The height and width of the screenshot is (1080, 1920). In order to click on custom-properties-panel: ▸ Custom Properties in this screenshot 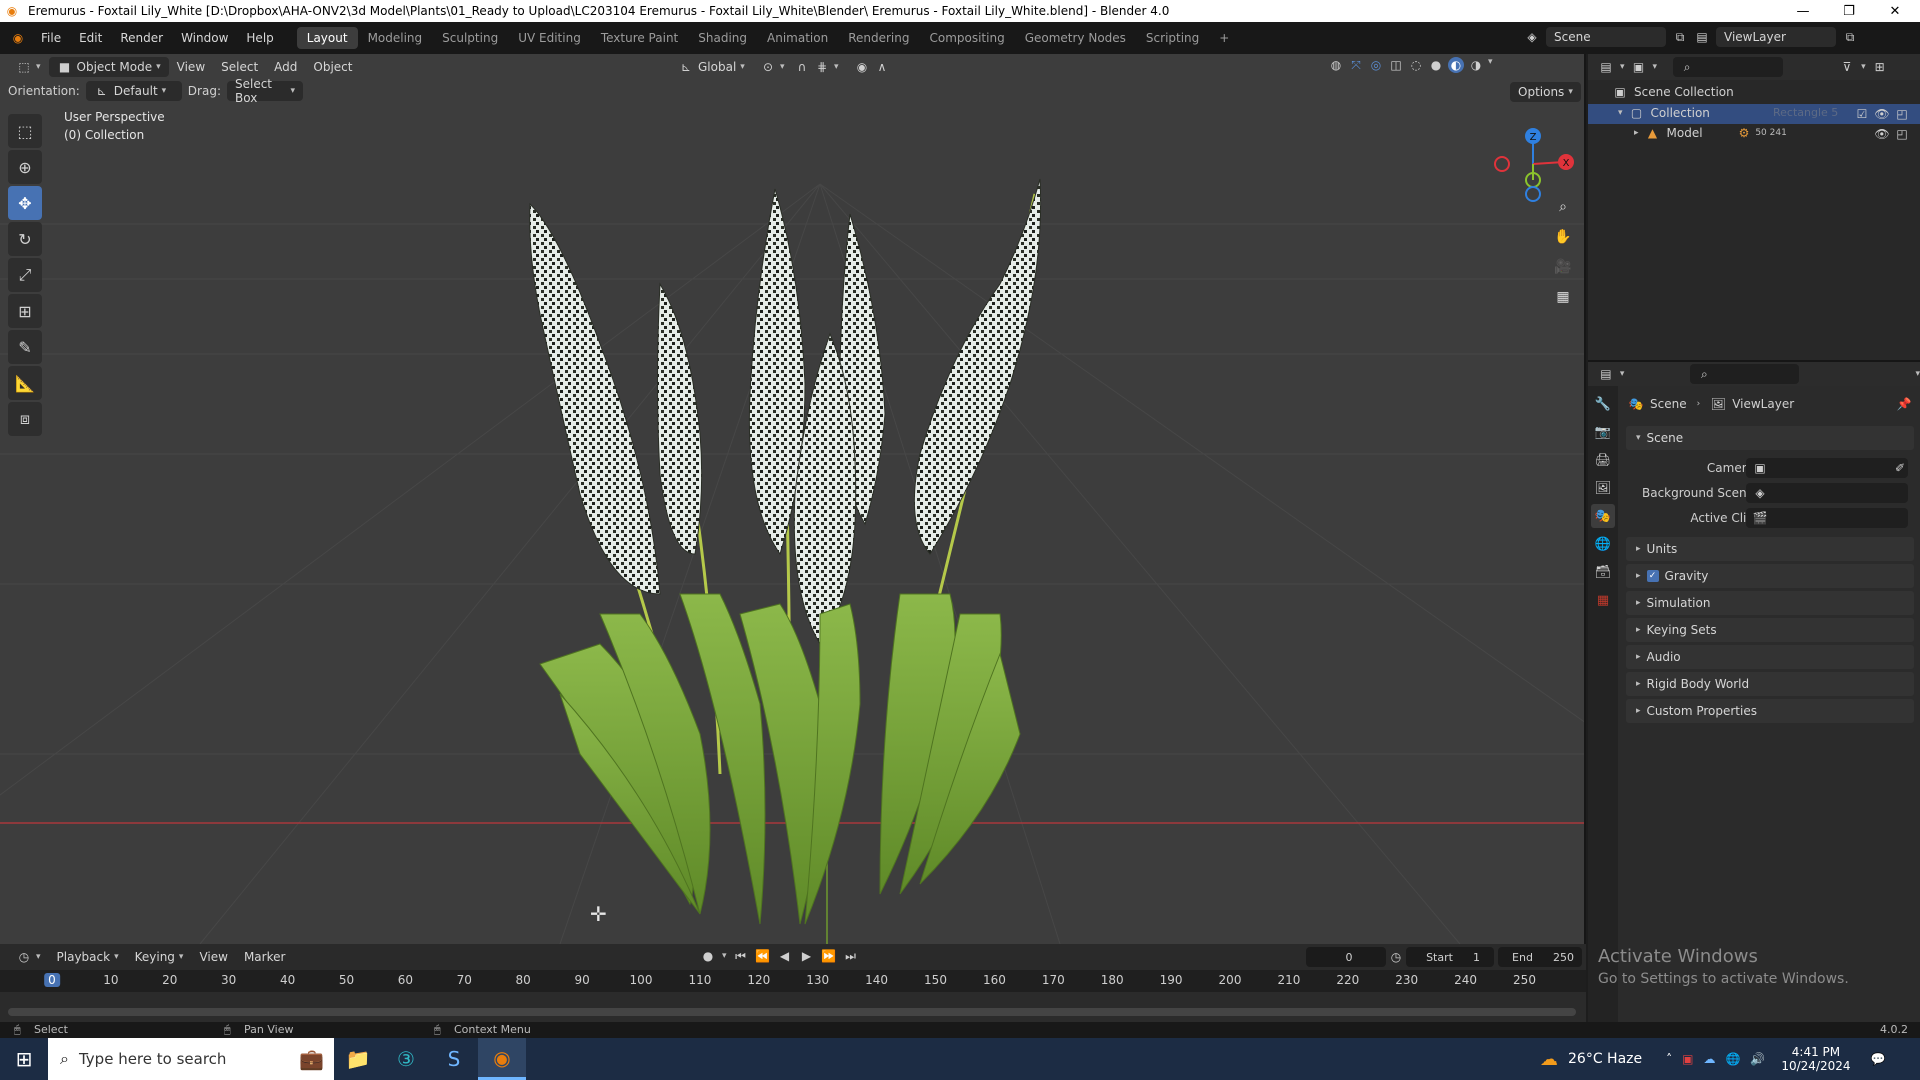, I will do `click(1770, 711)`.